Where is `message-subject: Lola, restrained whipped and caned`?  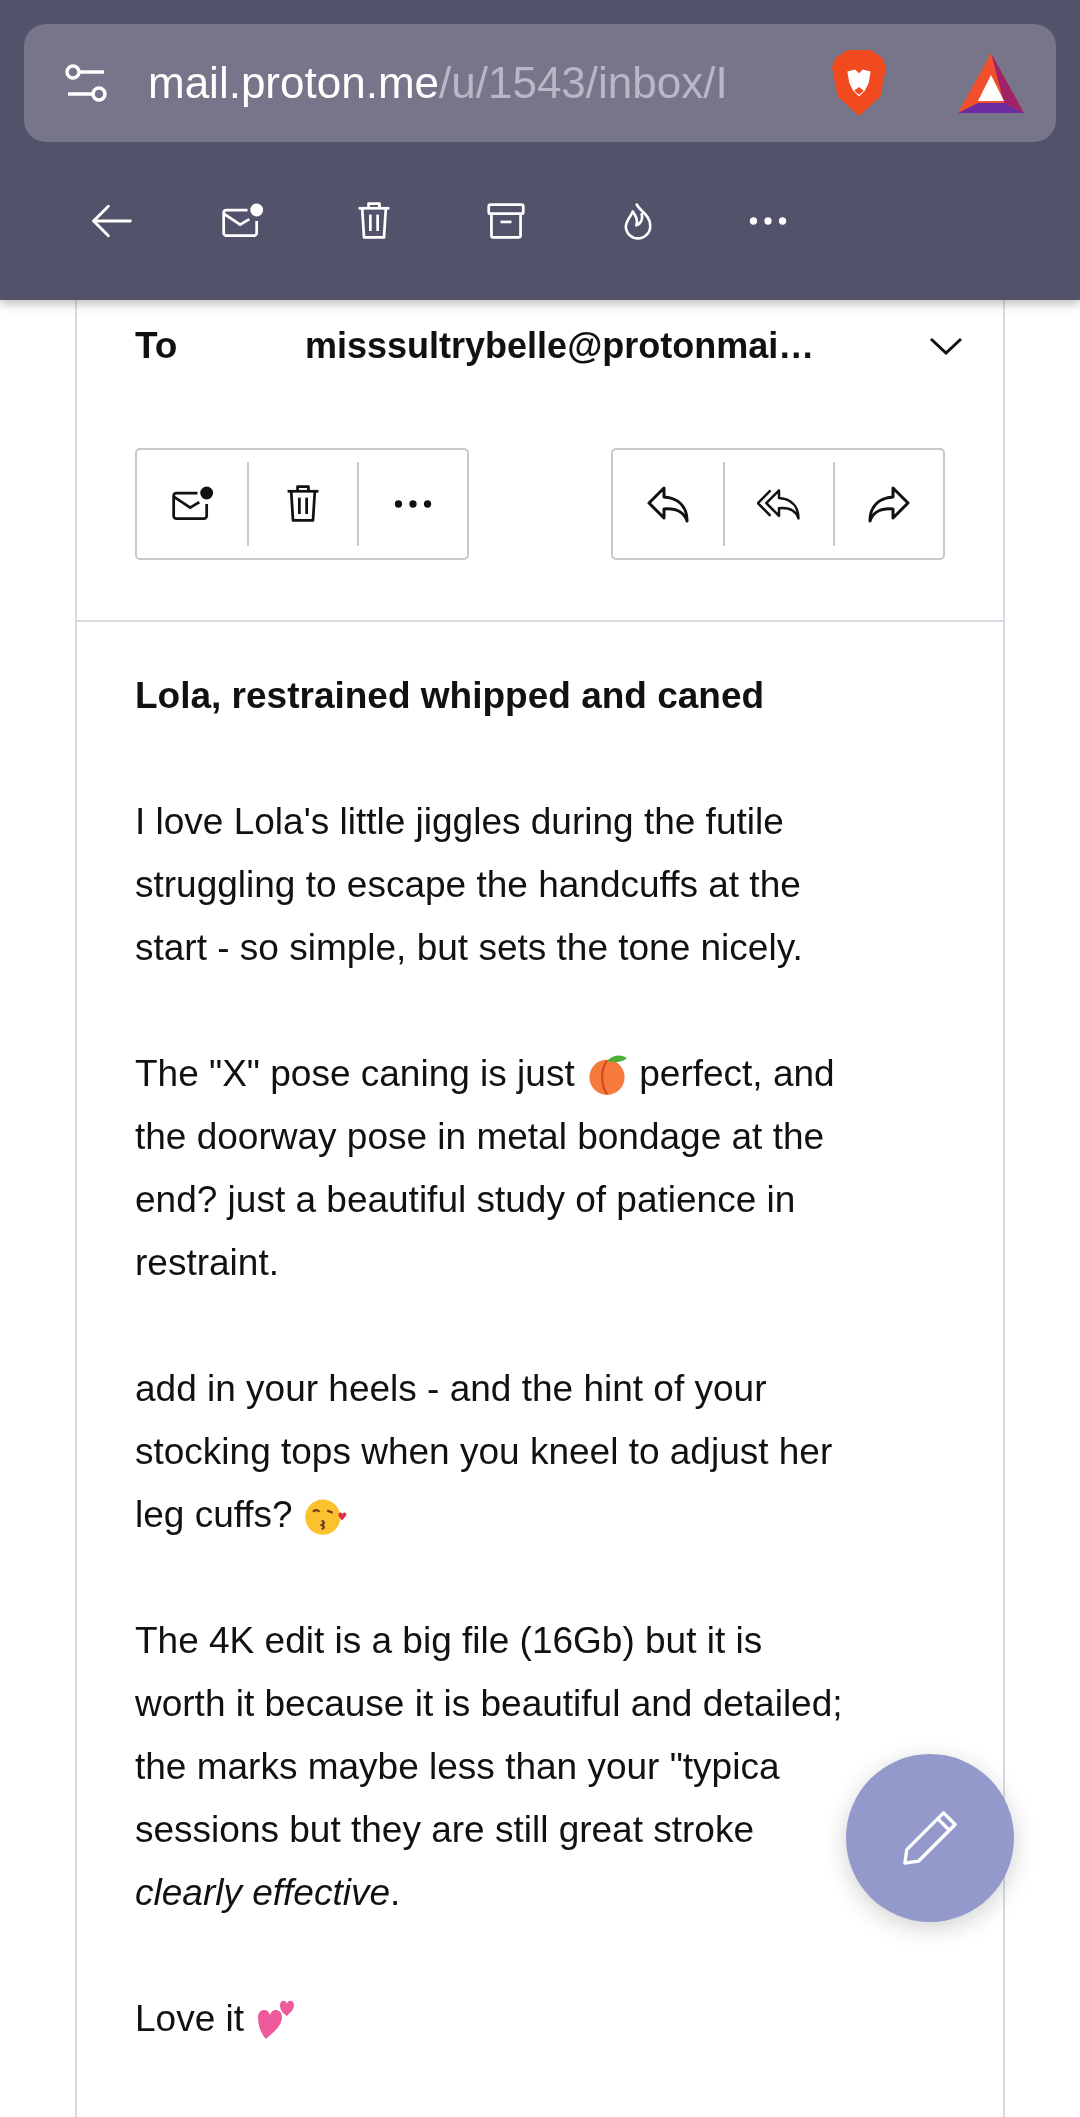 message-subject: Lola, restrained whipped and caned is located at coordinates (450, 696).